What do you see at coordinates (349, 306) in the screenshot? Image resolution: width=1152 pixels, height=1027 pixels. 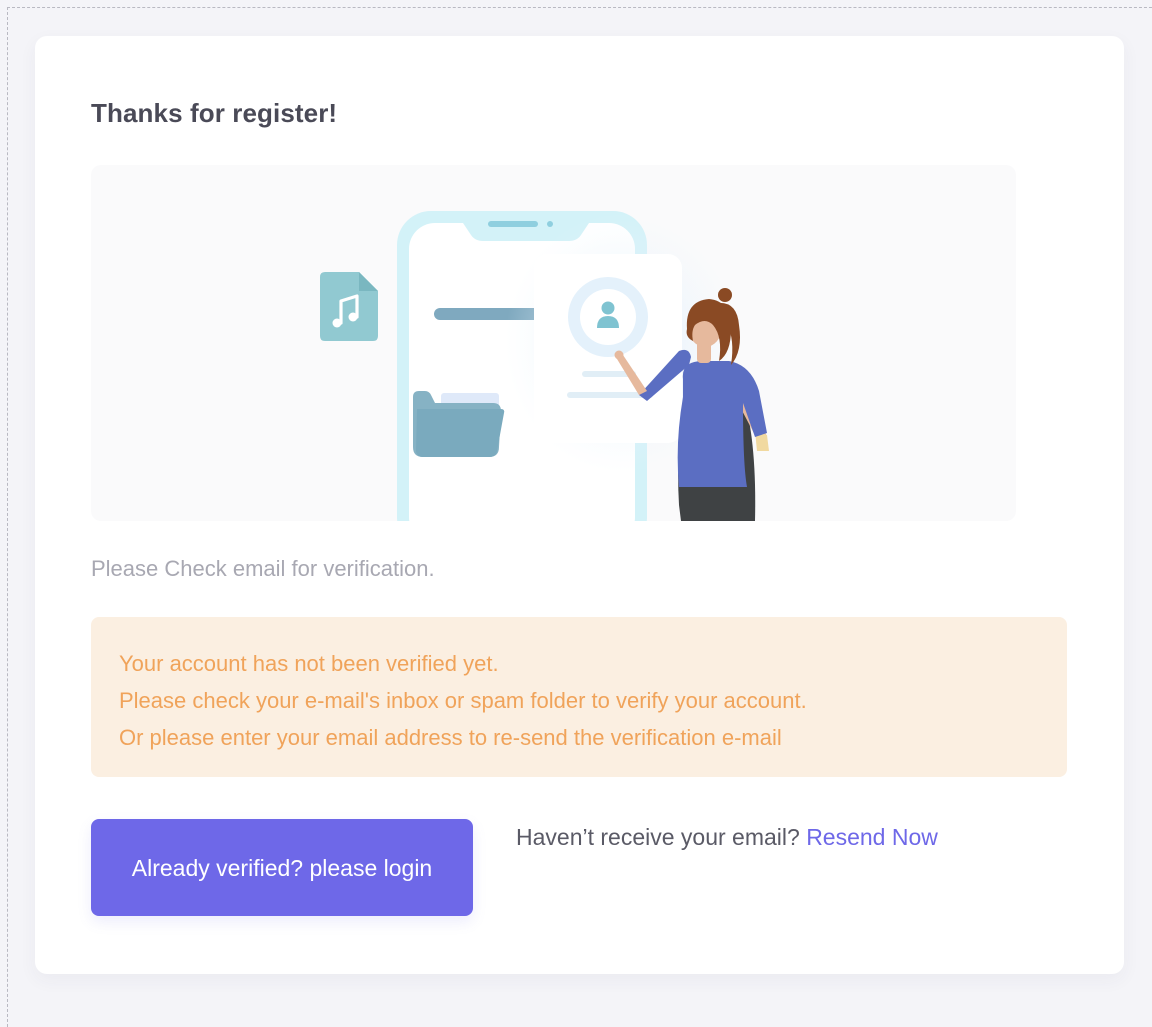 I see `music-file-icon` at bounding box center [349, 306].